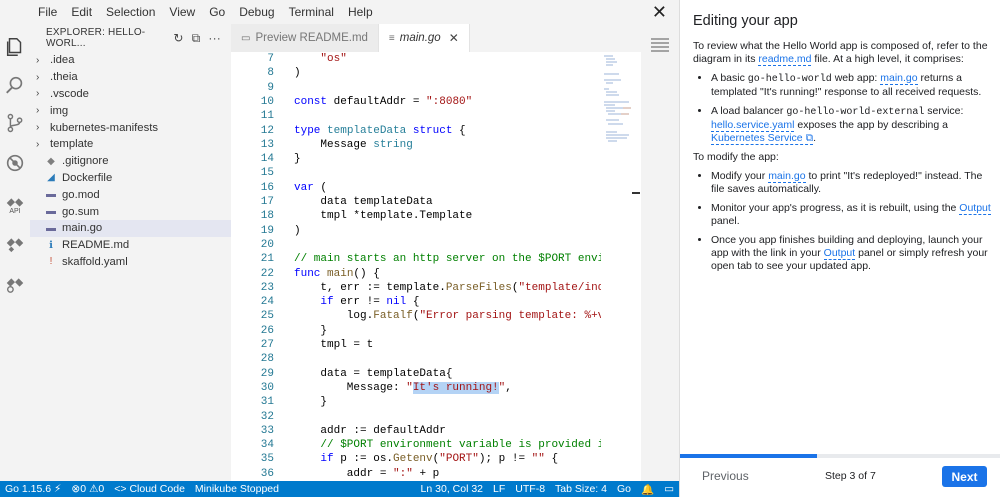  What do you see at coordinates (149, 489) in the screenshot?
I see `cloud-code-status: <> Cloud Code` at bounding box center [149, 489].